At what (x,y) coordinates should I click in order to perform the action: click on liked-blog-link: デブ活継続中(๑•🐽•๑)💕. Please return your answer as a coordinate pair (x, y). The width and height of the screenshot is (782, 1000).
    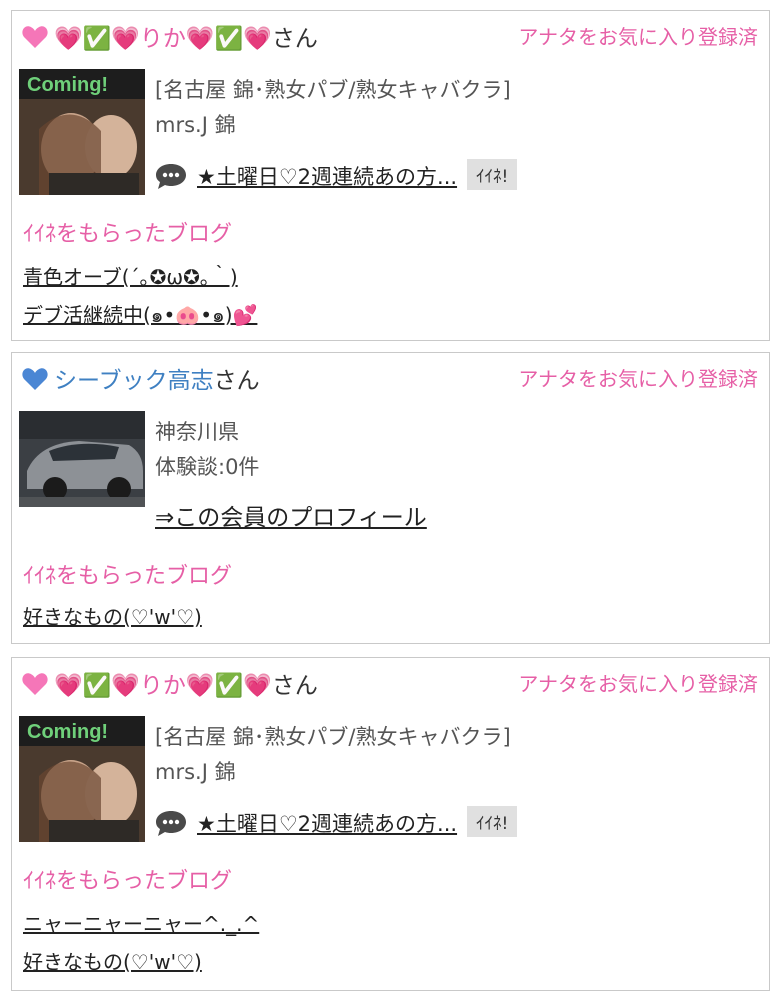
    Looking at the image, I should click on (140, 315).